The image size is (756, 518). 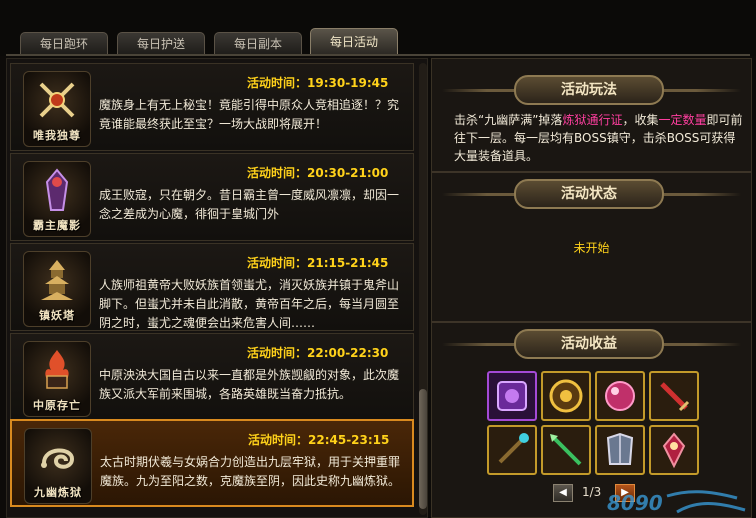 I want to click on status-value: 未开始, so click(x=591, y=248).